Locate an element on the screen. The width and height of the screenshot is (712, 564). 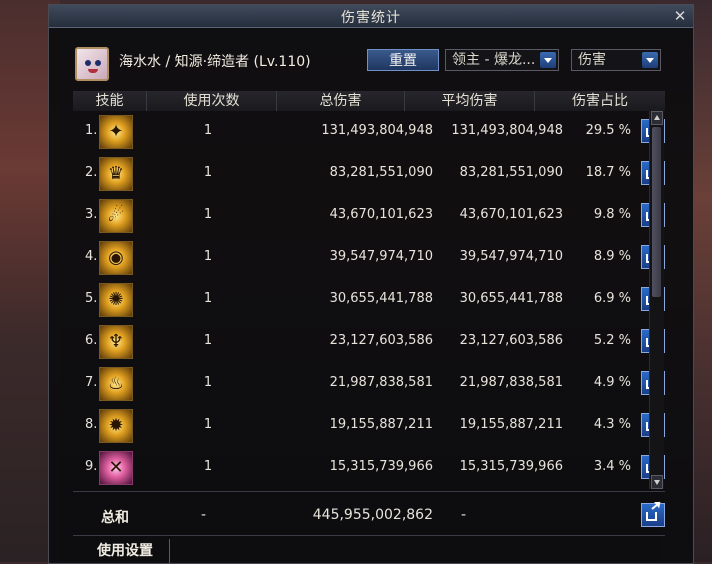
skill-icon-7: ♨ is located at coordinates (116, 384).